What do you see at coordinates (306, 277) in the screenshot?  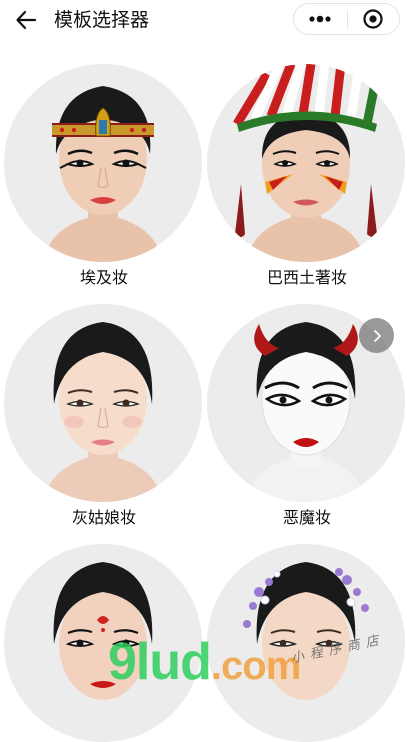 I see `template-label: 巴西土著妆` at bounding box center [306, 277].